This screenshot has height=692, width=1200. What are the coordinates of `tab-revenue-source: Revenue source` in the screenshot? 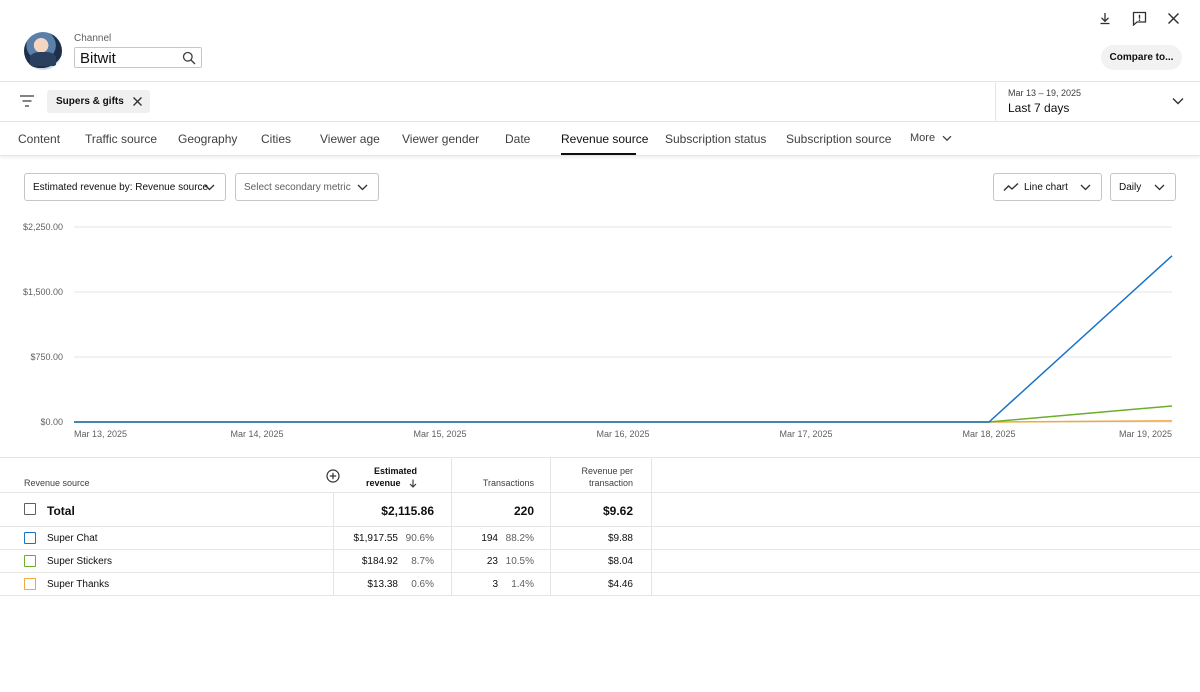 It's located at (604, 139).